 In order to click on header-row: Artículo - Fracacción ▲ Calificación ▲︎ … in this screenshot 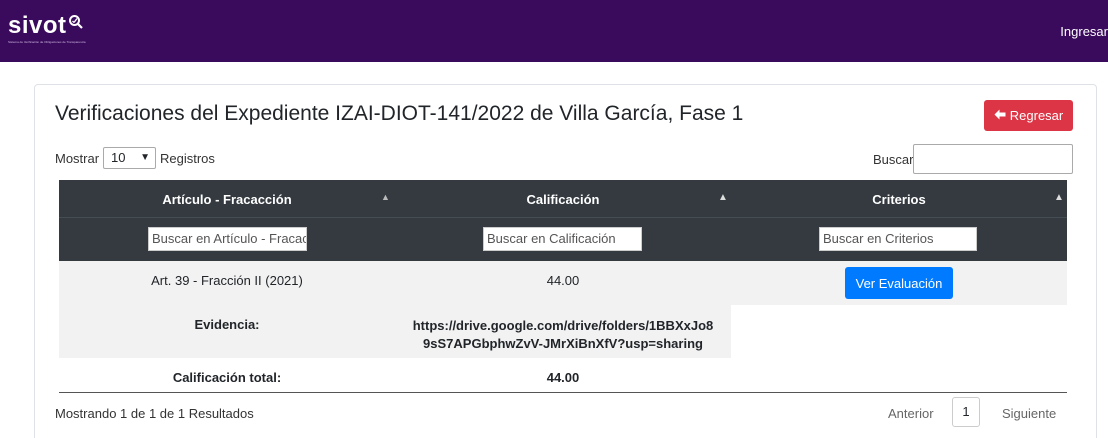, I will do `click(563, 199)`.